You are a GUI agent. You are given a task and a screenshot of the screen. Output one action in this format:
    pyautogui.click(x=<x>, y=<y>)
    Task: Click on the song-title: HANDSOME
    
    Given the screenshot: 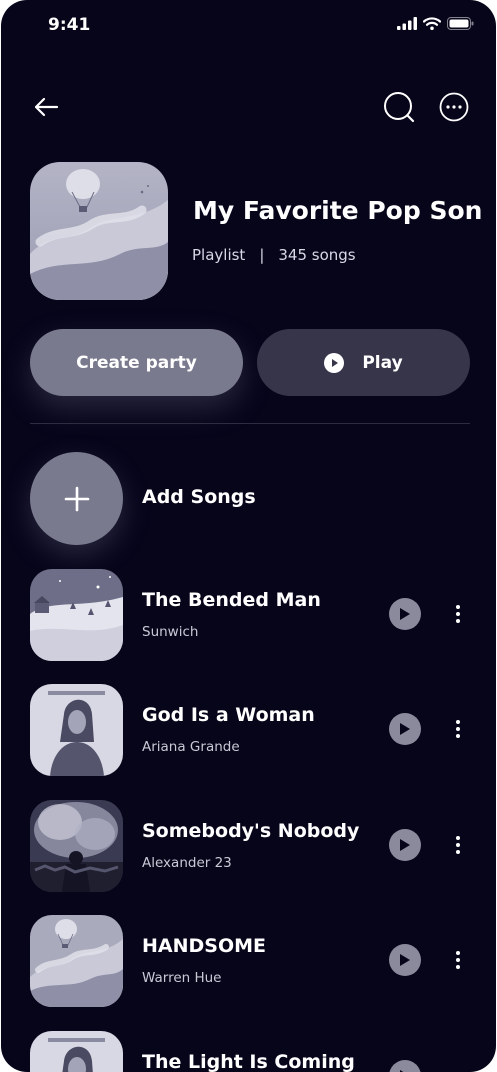 What is the action you would take?
    pyautogui.click(x=204, y=946)
    